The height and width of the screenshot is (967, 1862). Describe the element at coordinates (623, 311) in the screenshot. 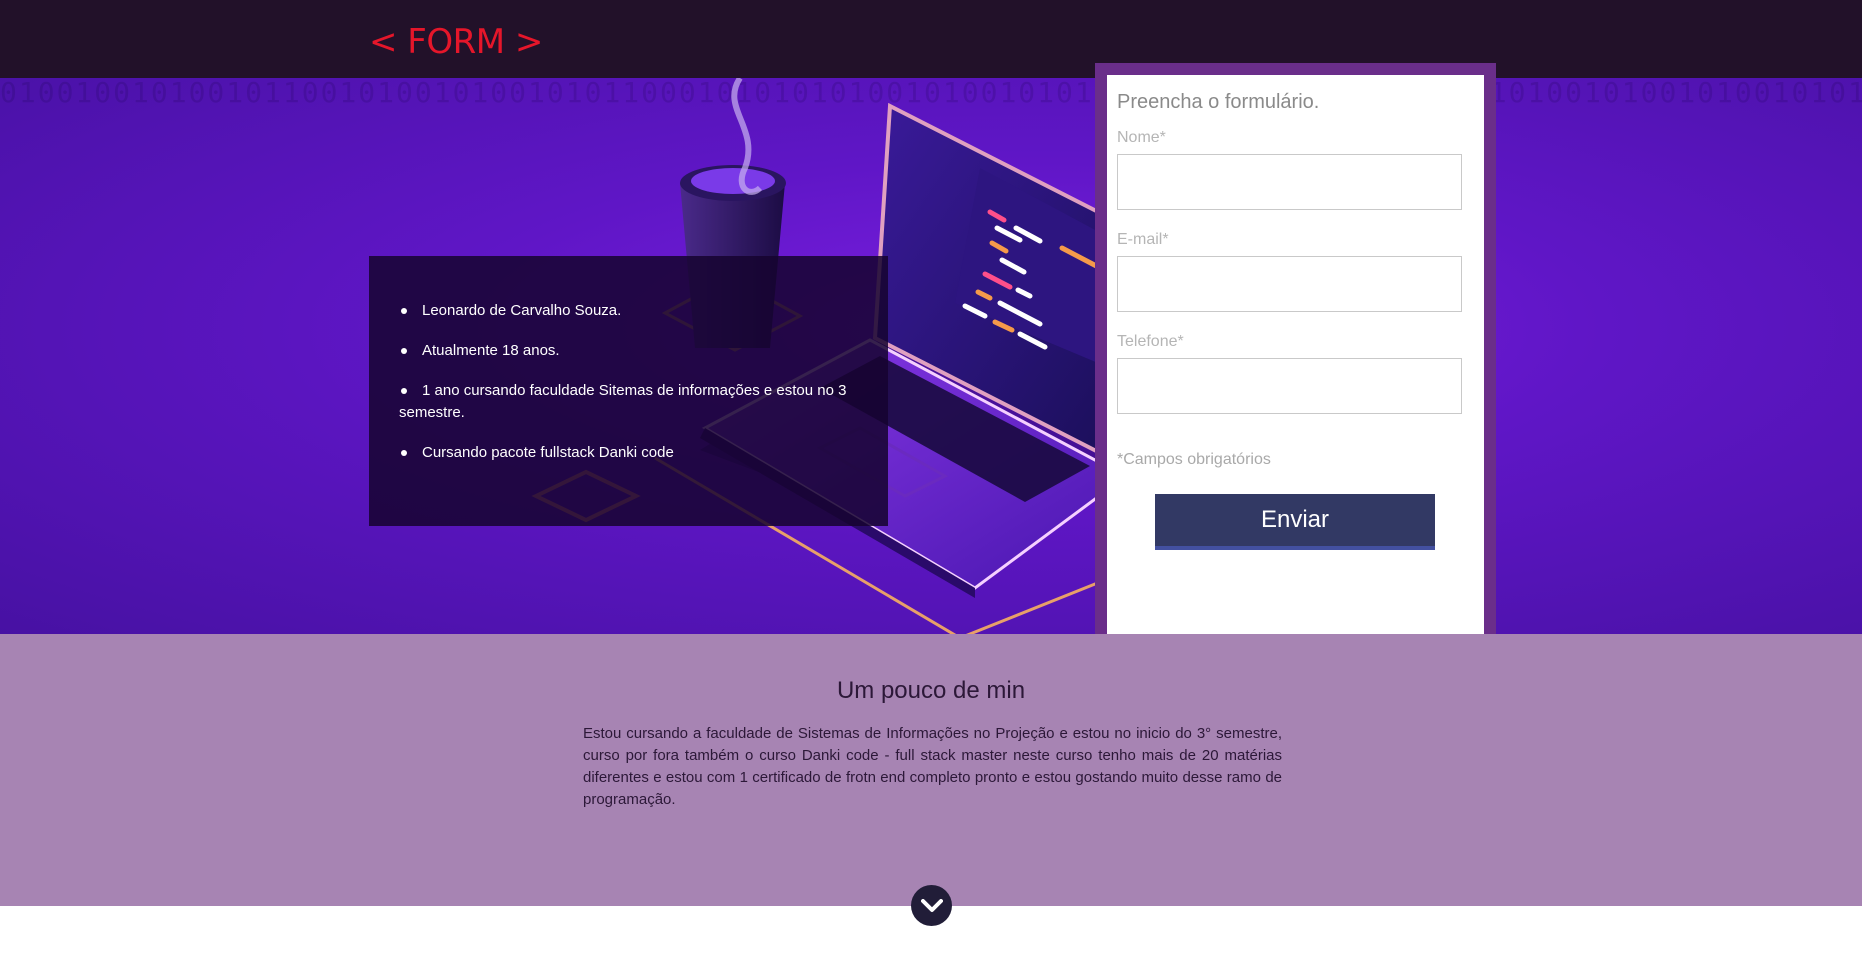

I see `list-item: Leonardo de Carvalho Souza.` at that location.